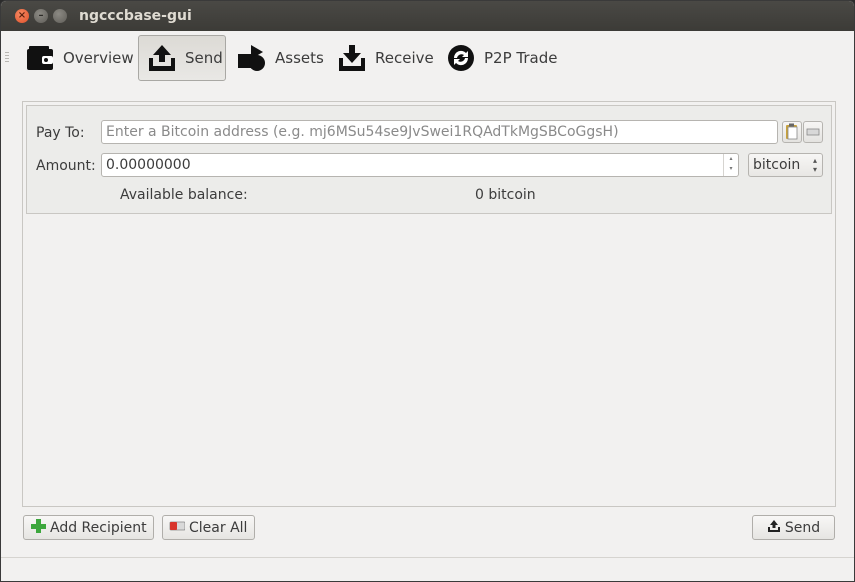 The width and height of the screenshot is (855, 582). I want to click on pay-to-label: Pay To:, so click(60, 133).